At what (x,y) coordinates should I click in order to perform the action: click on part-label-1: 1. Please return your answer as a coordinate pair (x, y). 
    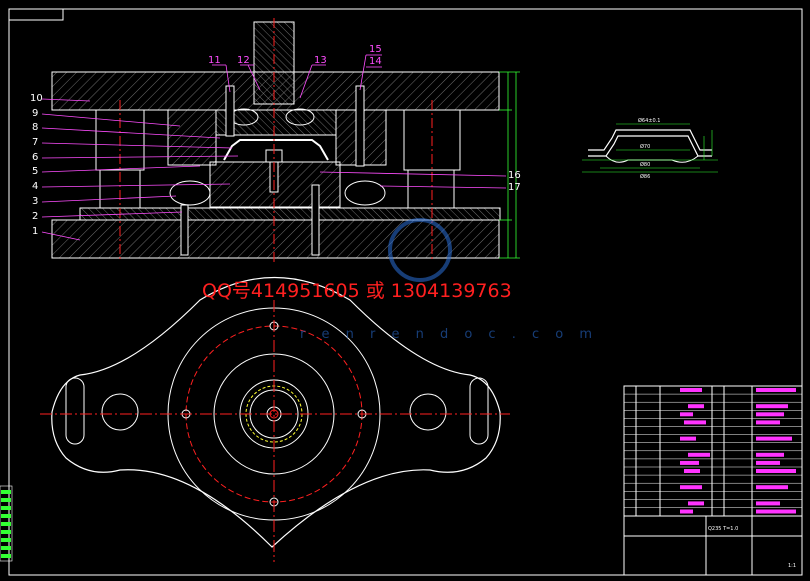
    Looking at the image, I should click on (35, 231).